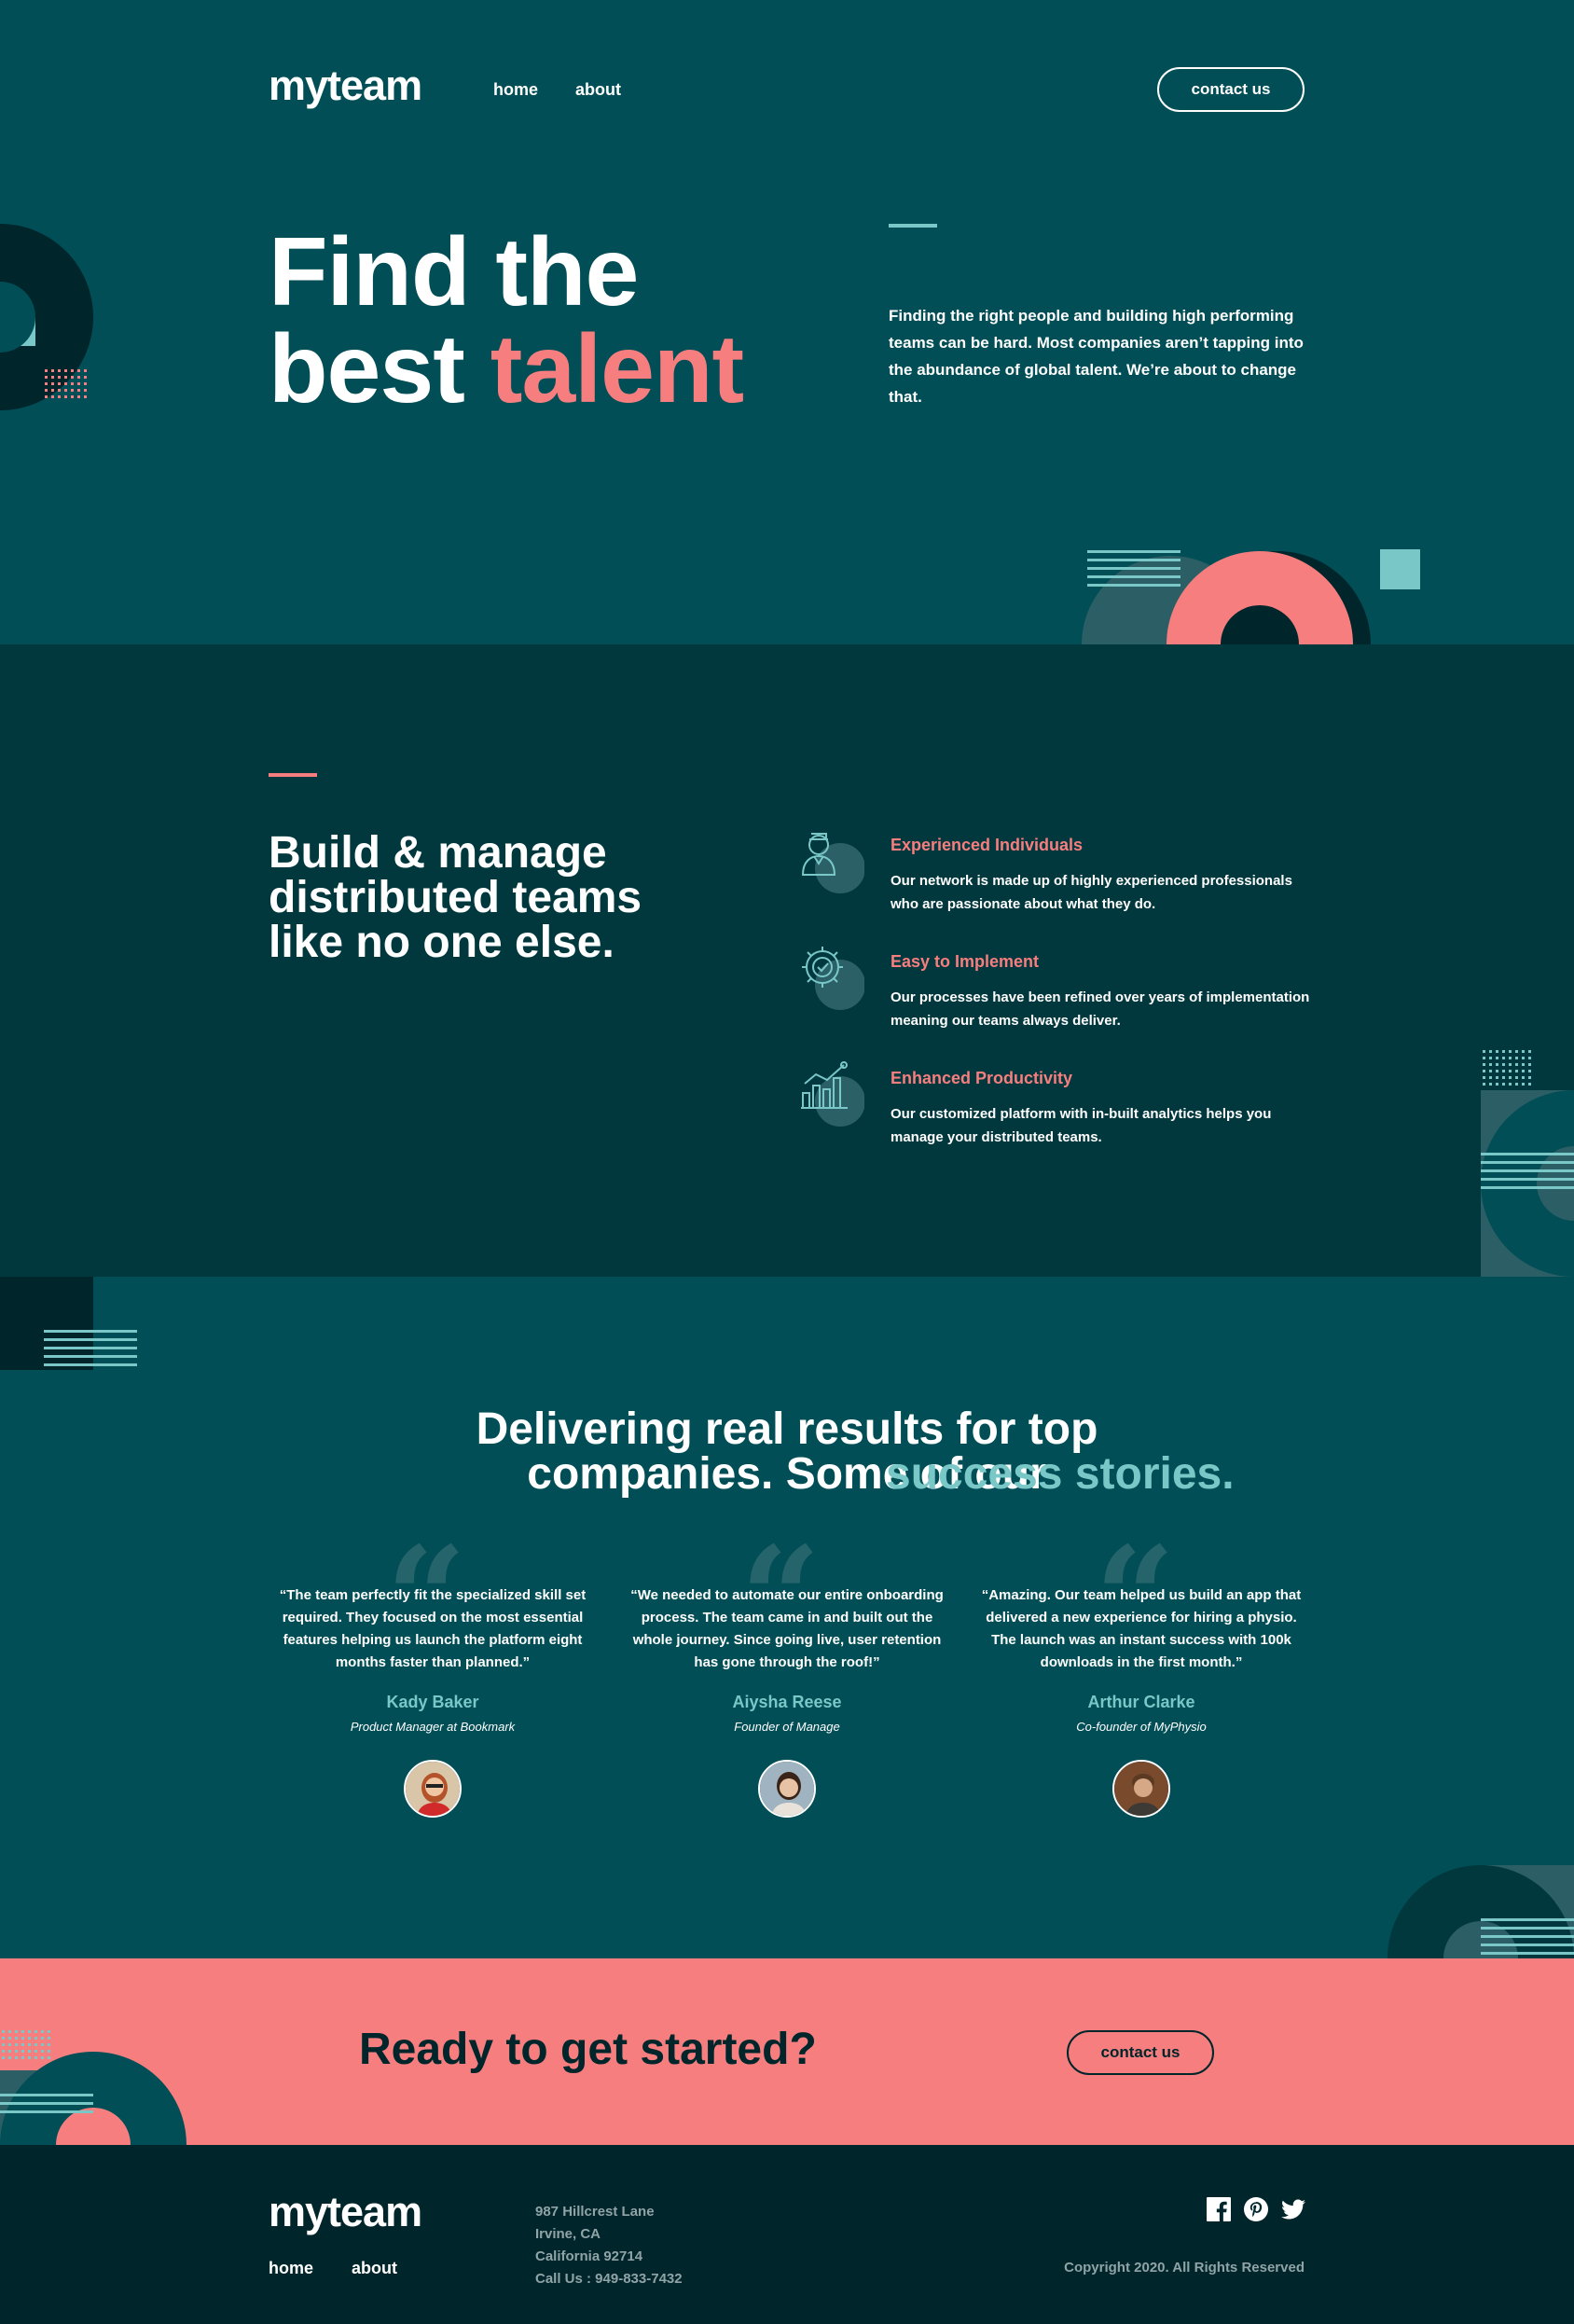 The image size is (1574, 2324). Describe the element at coordinates (589, 2256) in the screenshot. I see `address-line: California 92714` at that location.